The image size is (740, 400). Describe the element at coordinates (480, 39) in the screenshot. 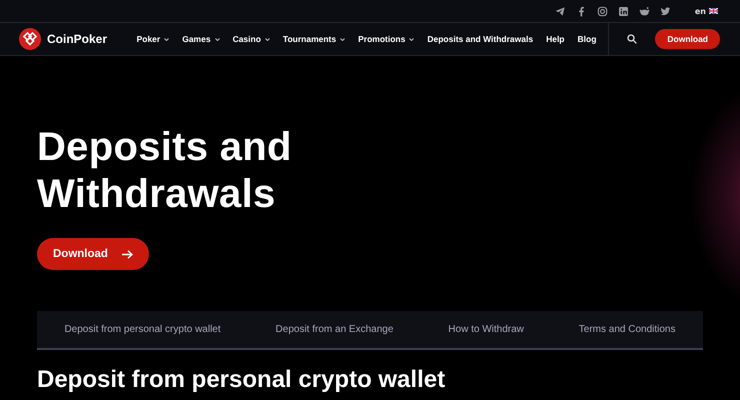

I see `nav-link: Deposits and Withdrawals` at that location.